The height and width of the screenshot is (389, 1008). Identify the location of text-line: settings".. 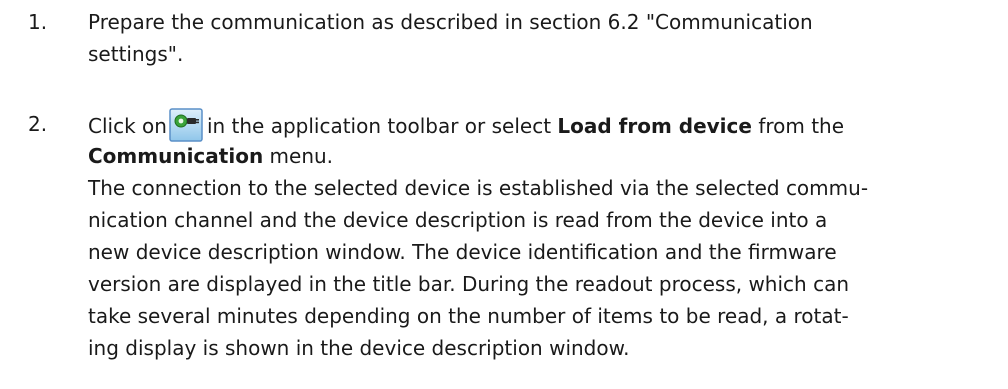
(136, 54).